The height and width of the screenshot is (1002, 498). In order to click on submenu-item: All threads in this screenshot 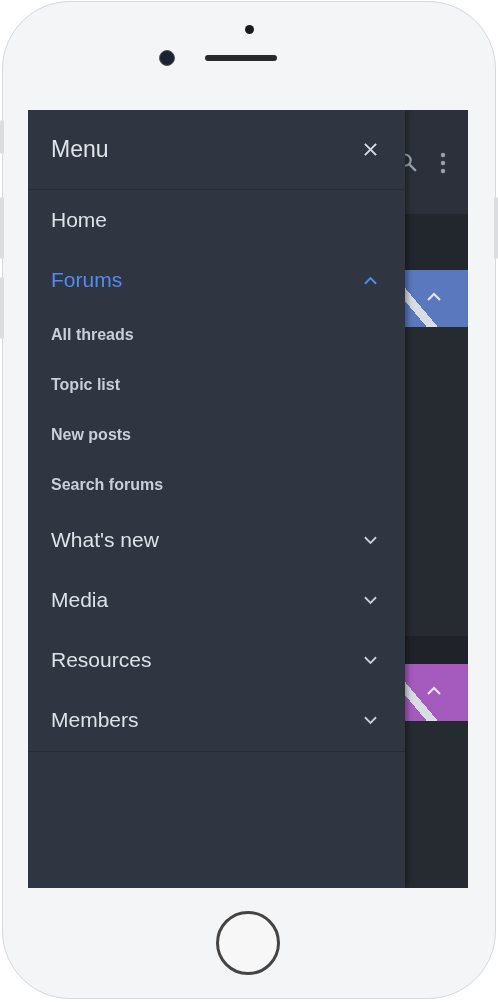, I will do `click(216, 335)`.